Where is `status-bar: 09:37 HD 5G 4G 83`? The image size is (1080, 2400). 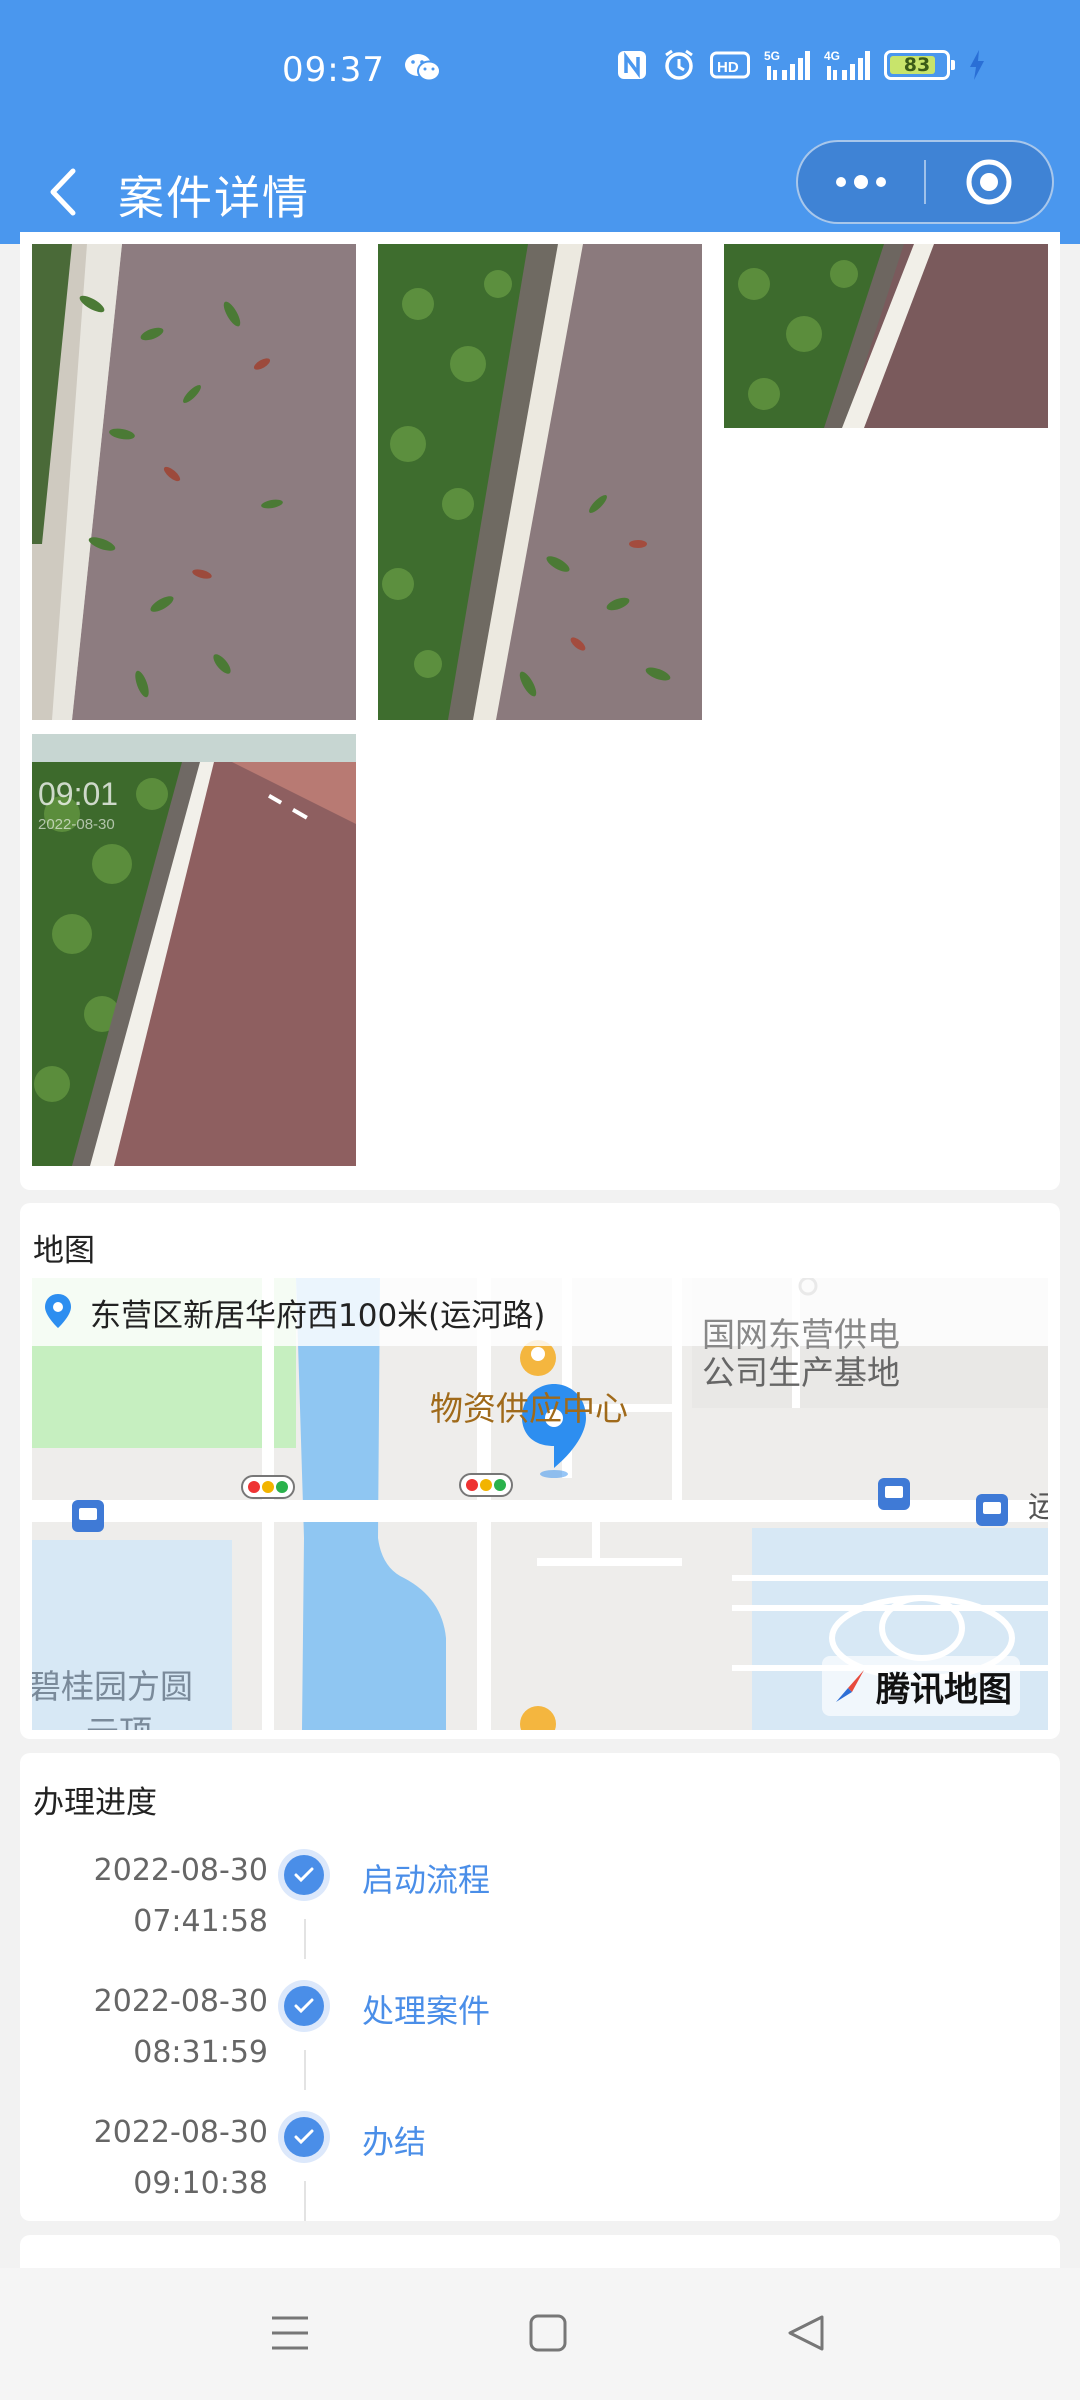 status-bar: 09:37 HD 5G 4G 83 is located at coordinates (540, 70).